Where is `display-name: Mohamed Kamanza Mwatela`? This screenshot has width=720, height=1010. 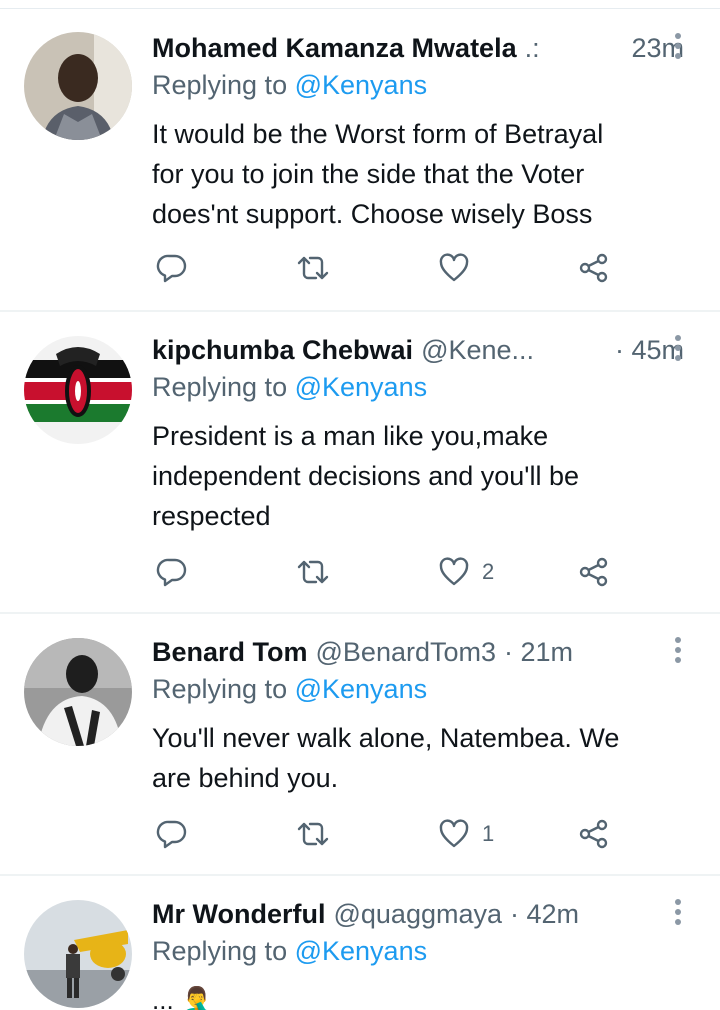
display-name: Mohamed Kamanza Mwatela is located at coordinates (334, 48).